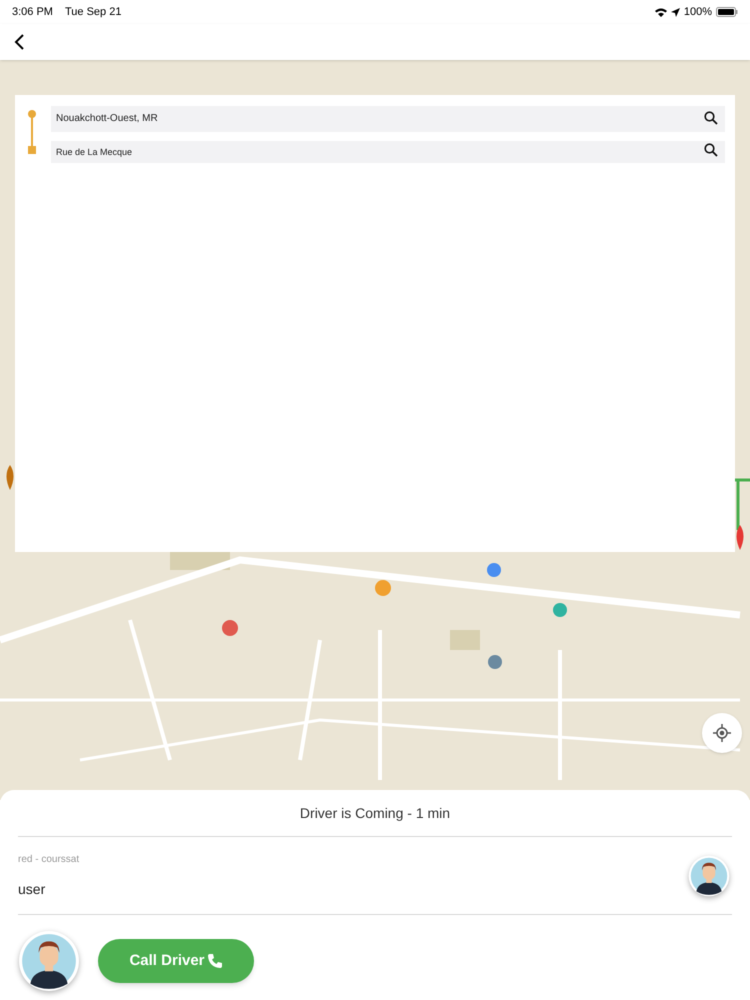 The width and height of the screenshot is (750, 1000). I want to click on destination-field: Rue de La Mecque, so click(388, 152).